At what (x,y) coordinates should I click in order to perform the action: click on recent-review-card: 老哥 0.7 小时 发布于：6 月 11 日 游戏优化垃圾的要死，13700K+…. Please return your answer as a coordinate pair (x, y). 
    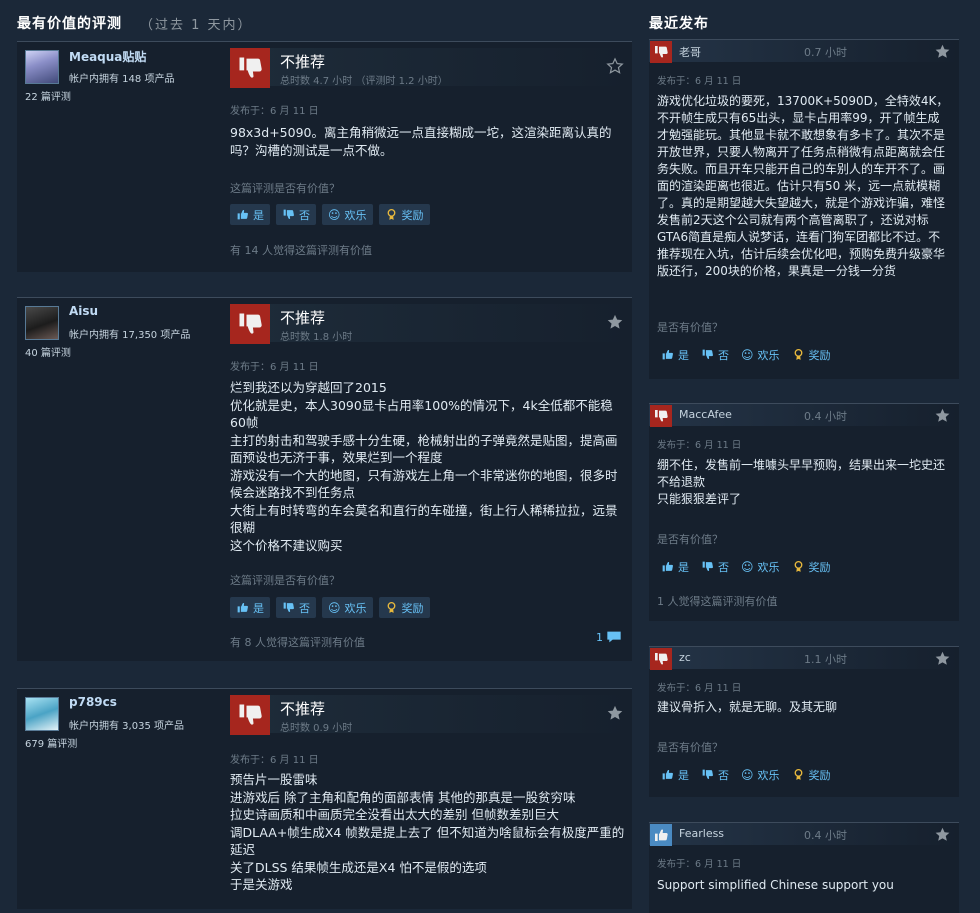
    Looking at the image, I should click on (804, 209).